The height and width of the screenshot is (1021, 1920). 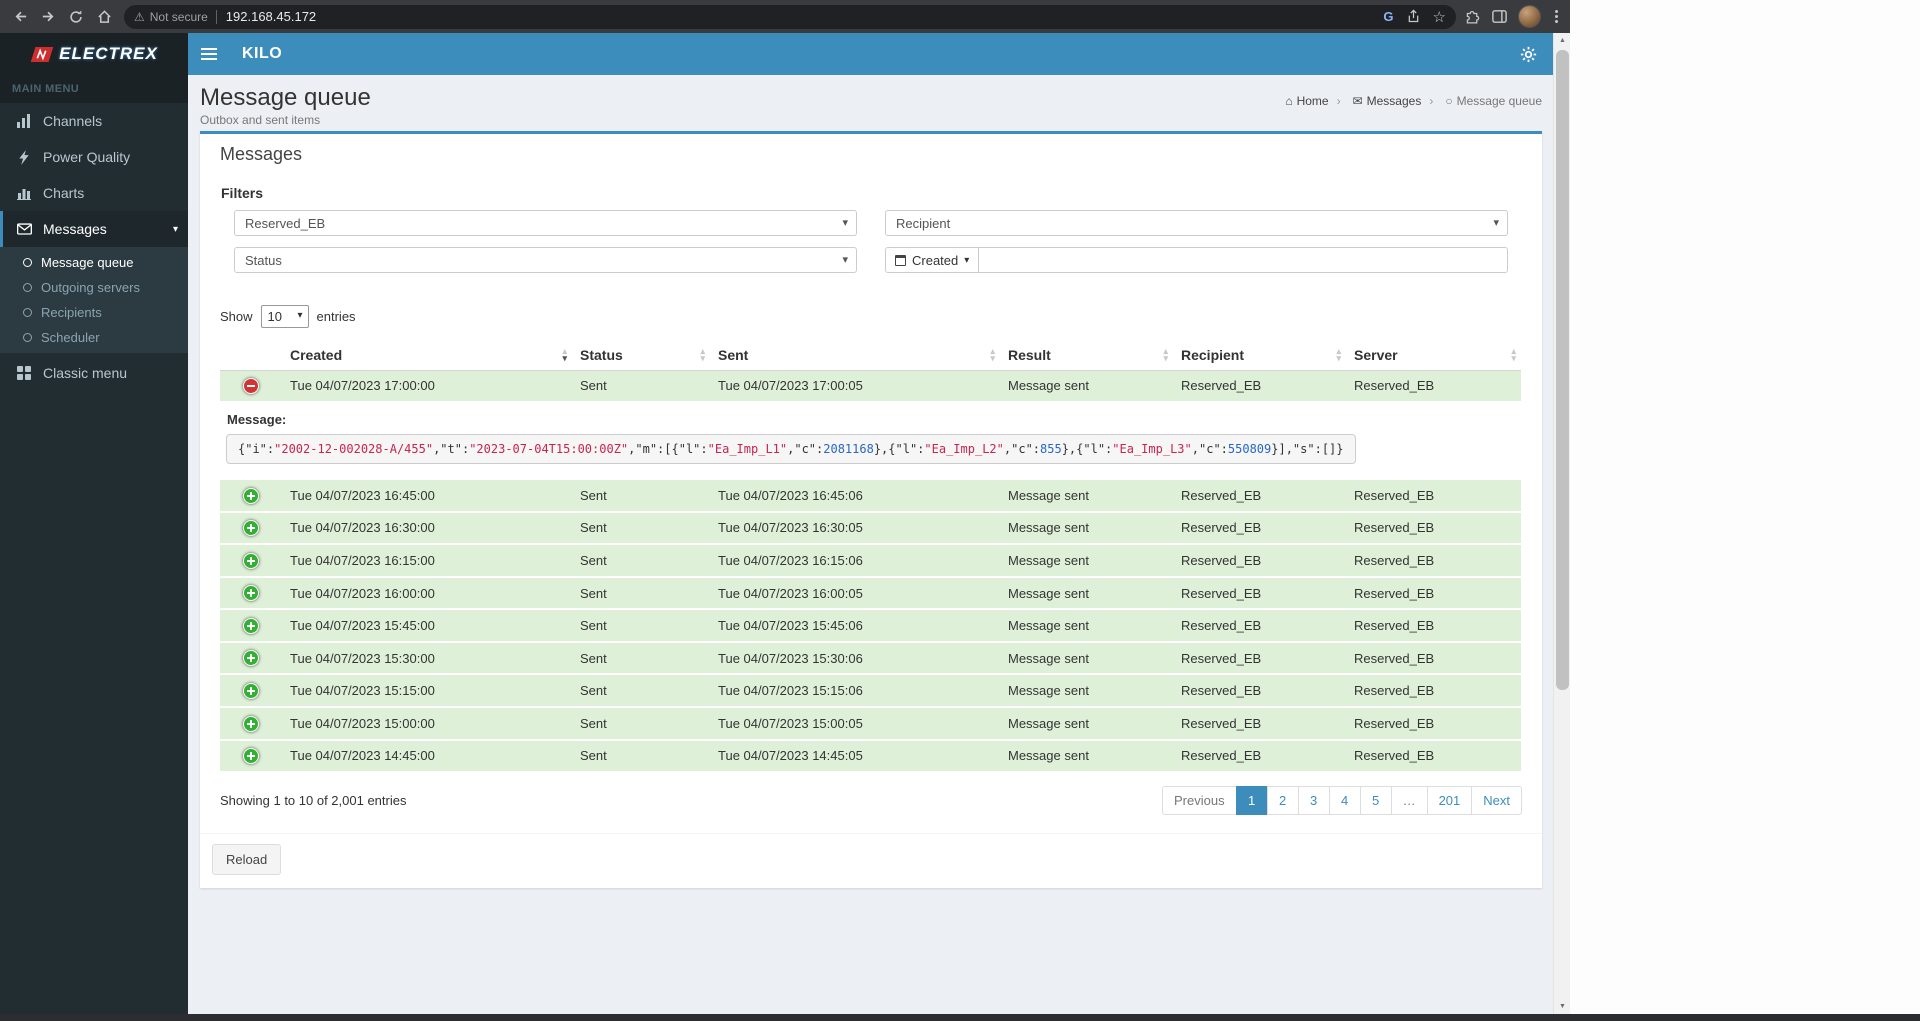 What do you see at coordinates (362, 495) in the screenshot?
I see `cell-created: Tue 04/07/2023 16:45:00` at bounding box center [362, 495].